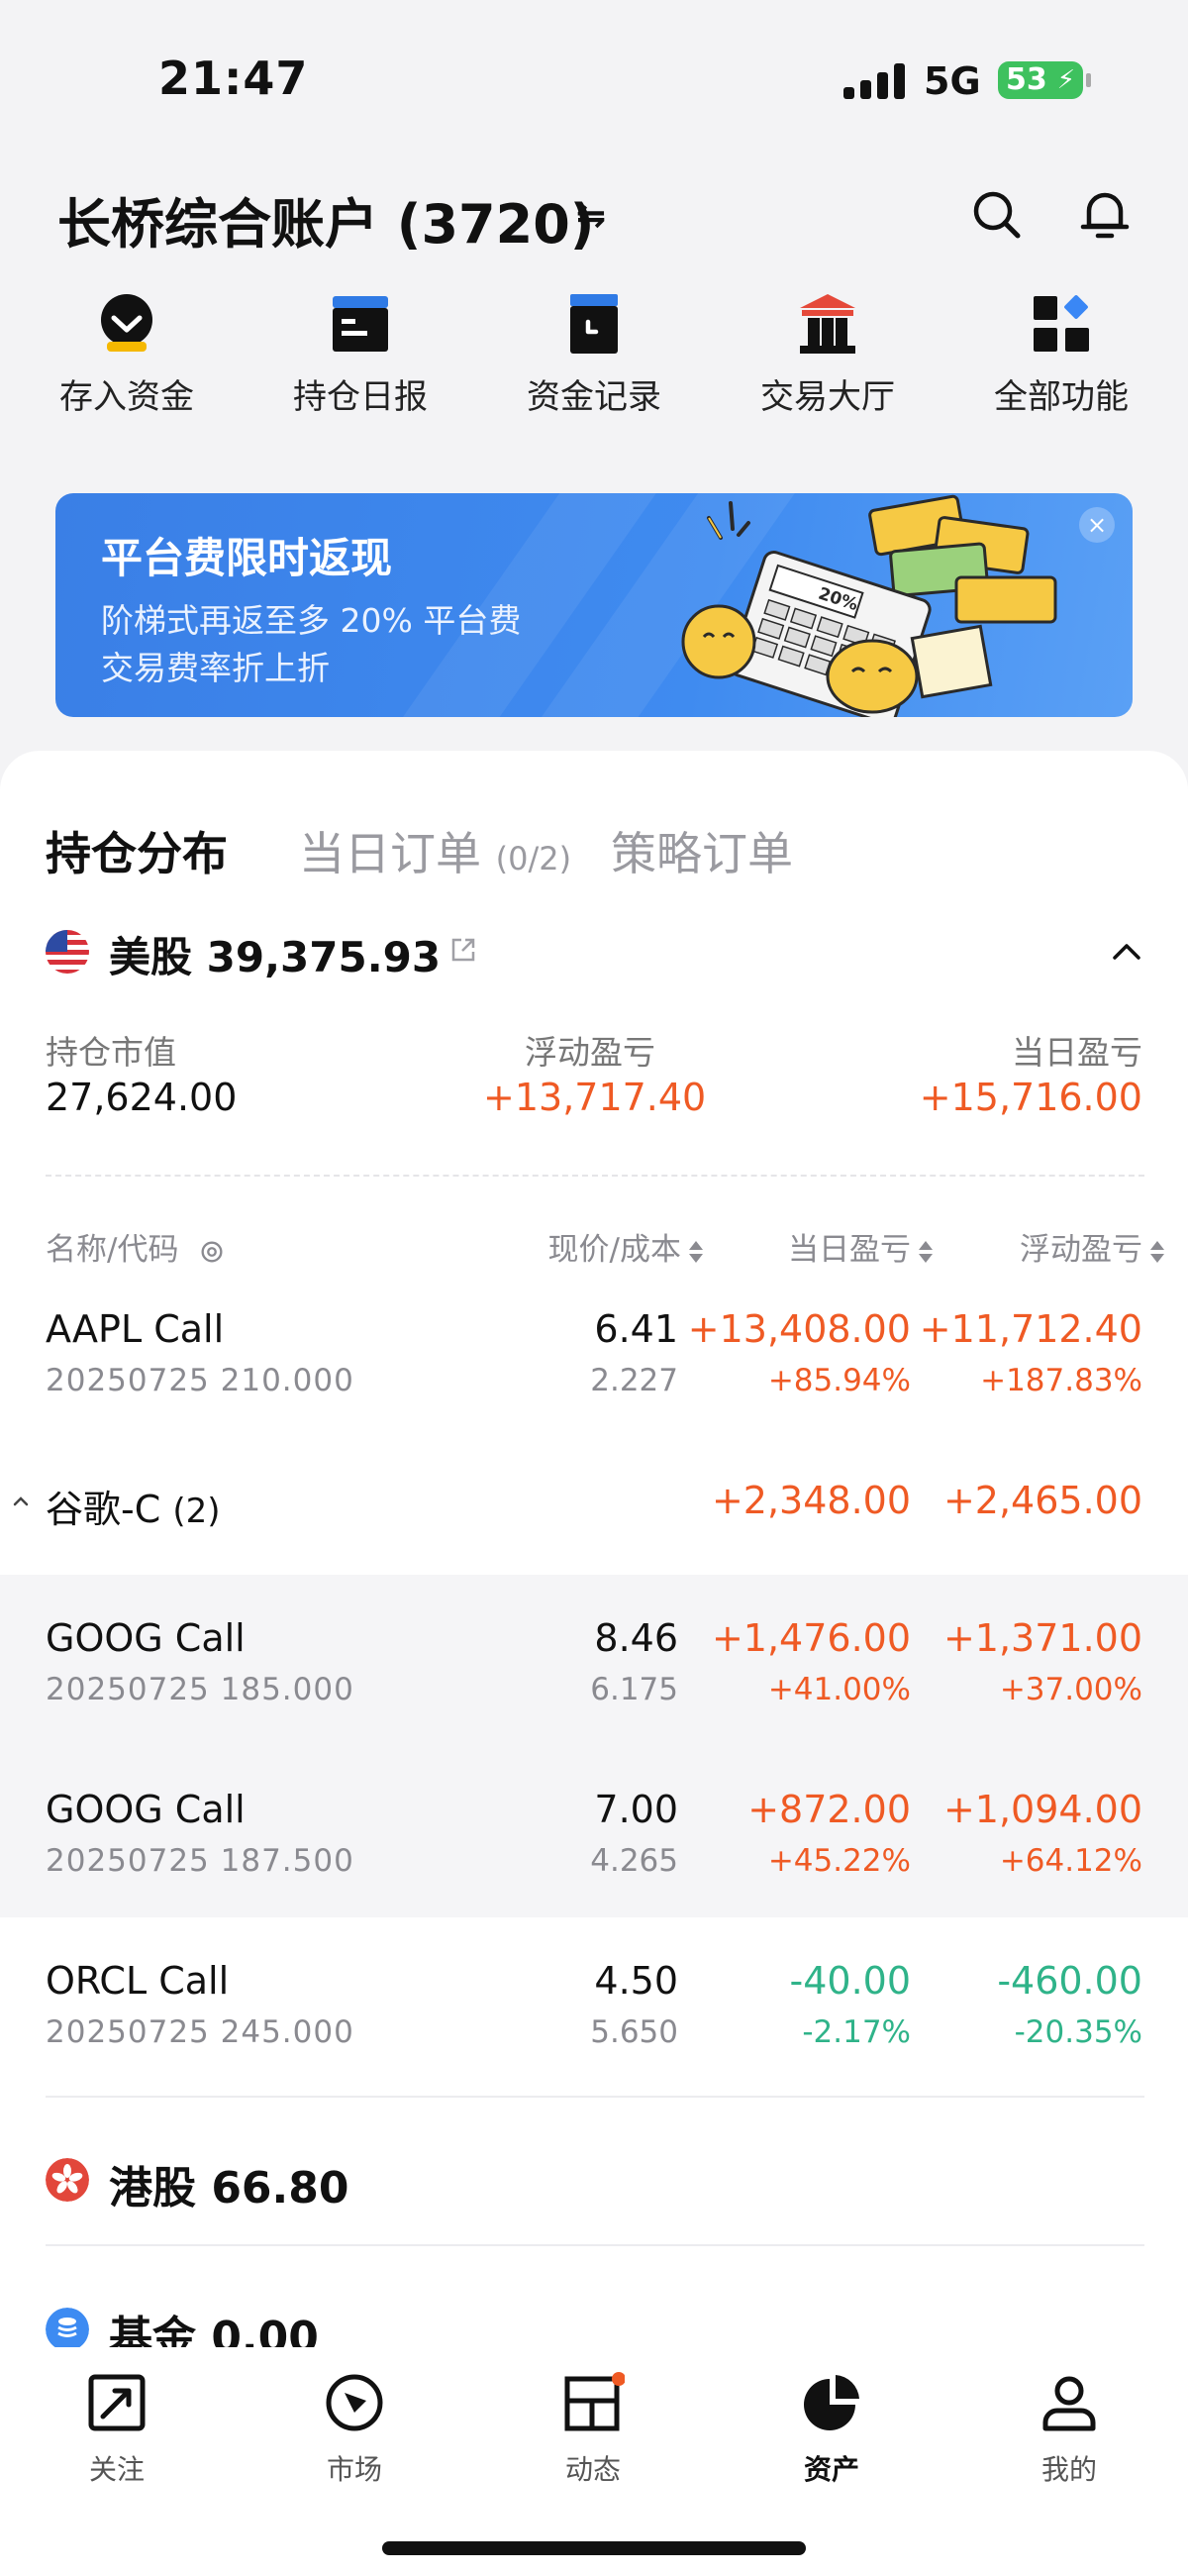 Image resolution: width=1188 pixels, height=2576 pixels. I want to click on daily-report-icon, so click(360, 324).